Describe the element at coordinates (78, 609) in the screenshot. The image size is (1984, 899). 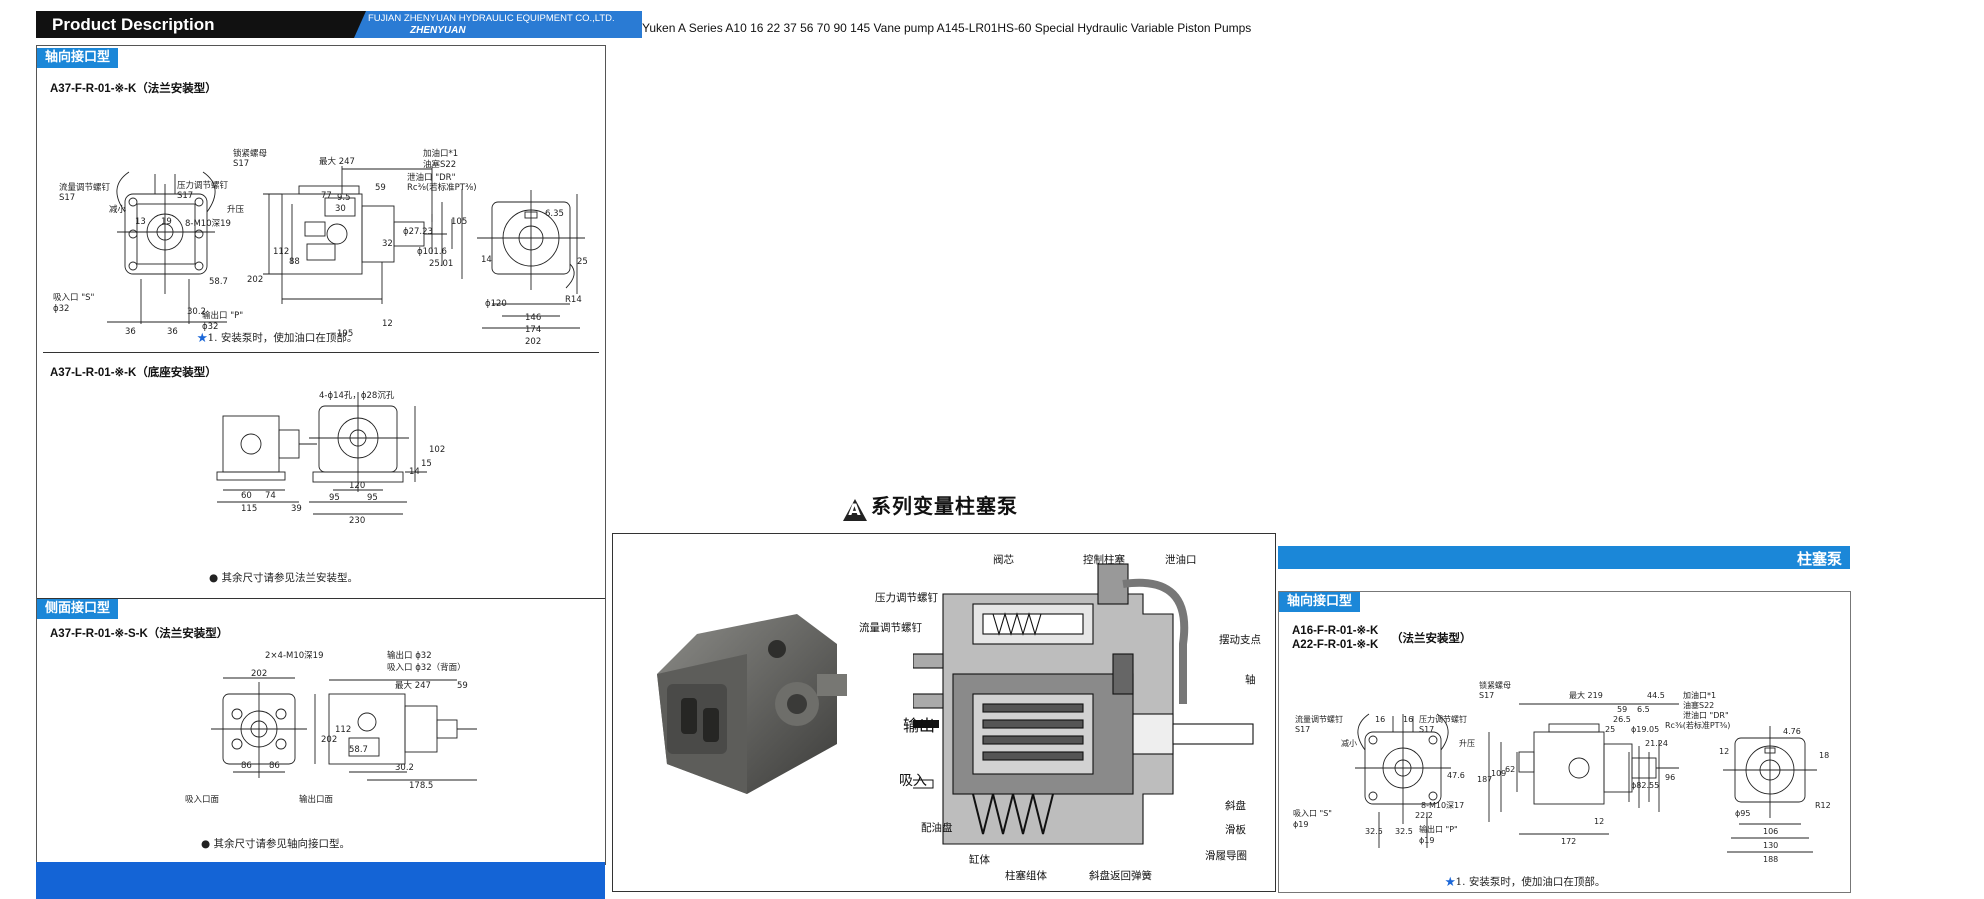
I see `section-tag-side: 侧面接口型` at that location.